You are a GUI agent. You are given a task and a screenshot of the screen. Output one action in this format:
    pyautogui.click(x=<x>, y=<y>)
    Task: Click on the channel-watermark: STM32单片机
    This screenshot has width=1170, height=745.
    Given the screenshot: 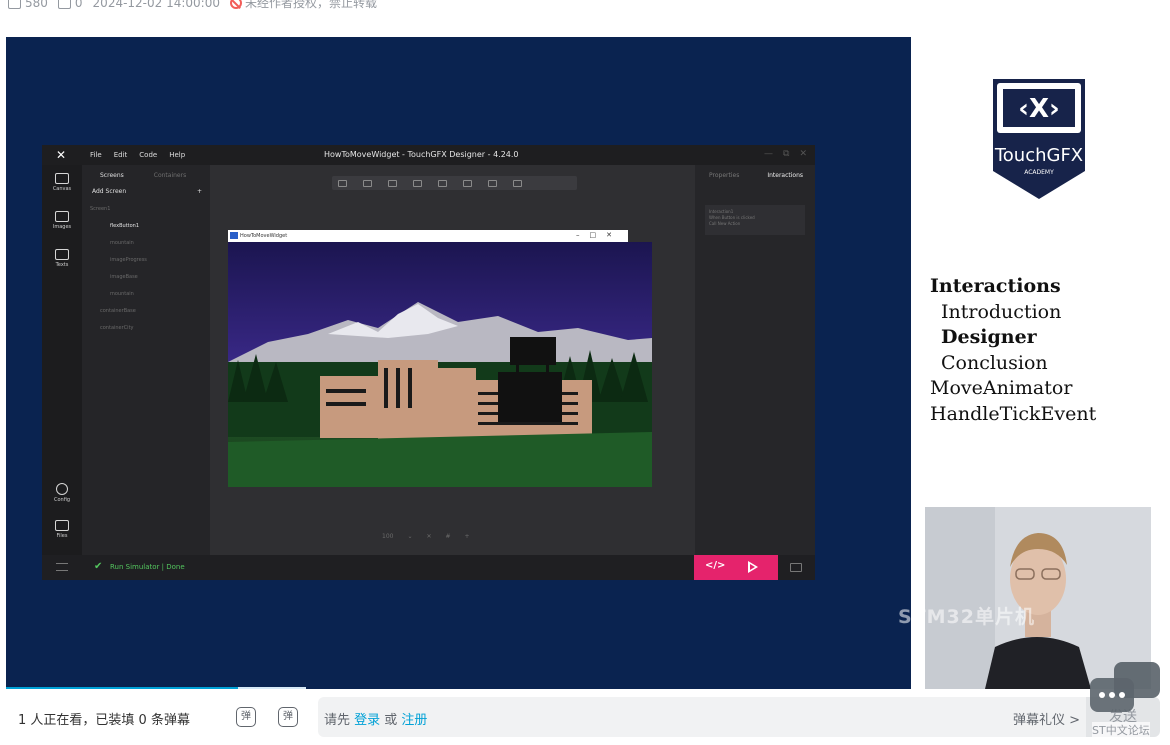 What is the action you would take?
    pyautogui.click(x=966, y=617)
    